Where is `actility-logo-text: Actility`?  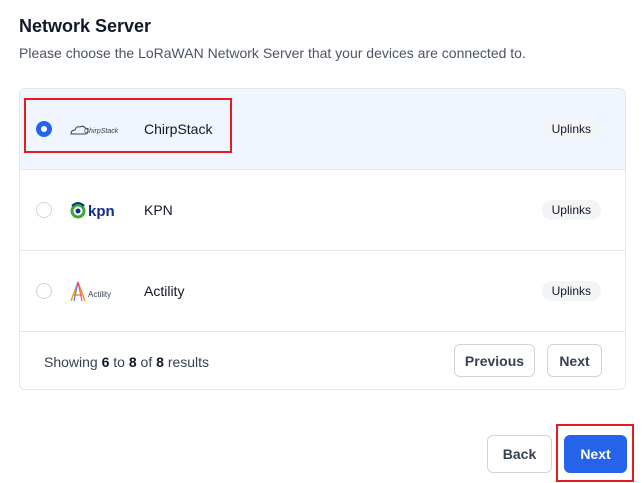 actility-logo-text: Actility is located at coordinates (99, 294).